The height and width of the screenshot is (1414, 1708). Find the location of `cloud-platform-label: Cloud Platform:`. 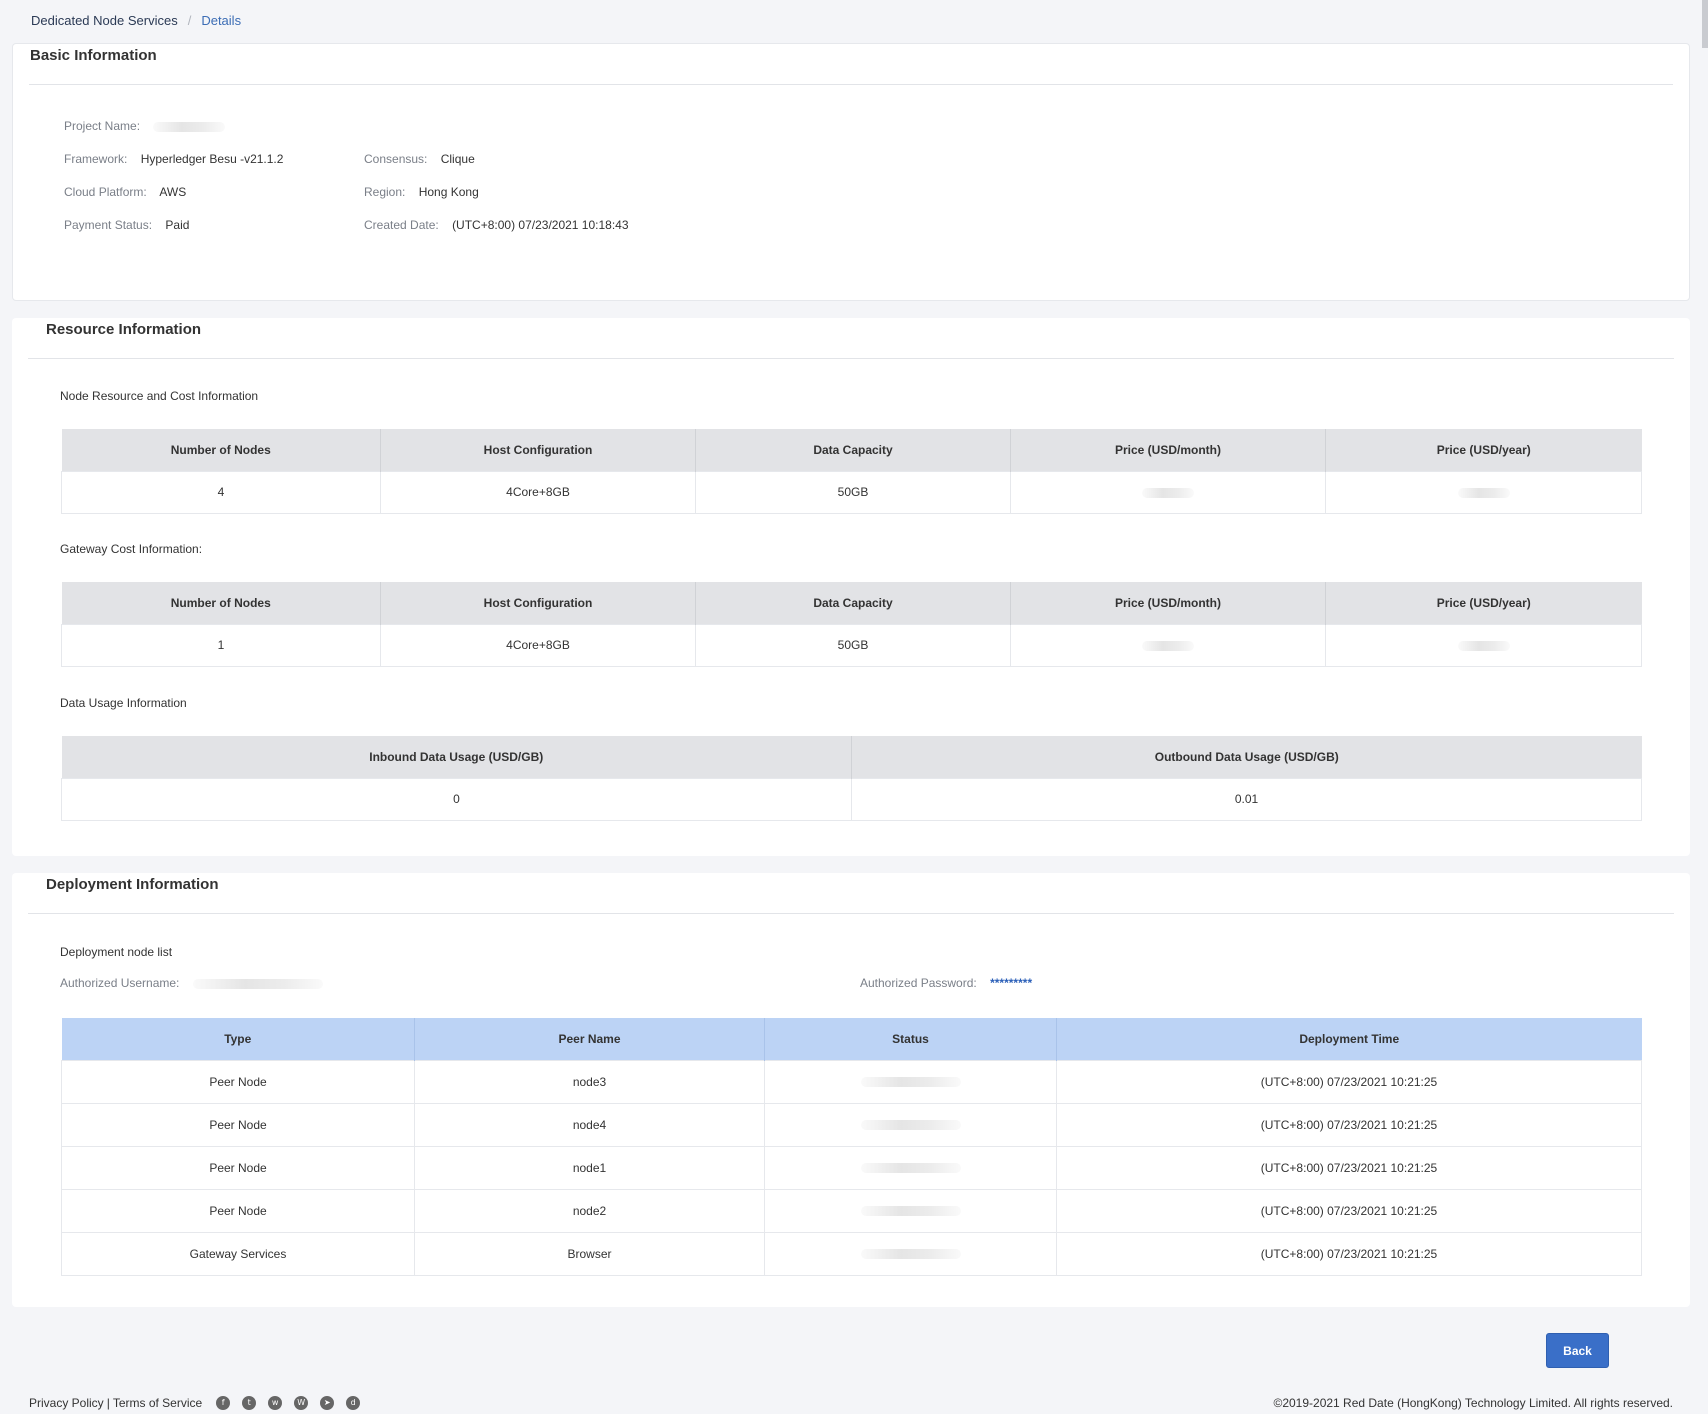

cloud-platform-label: Cloud Platform: is located at coordinates (105, 192).